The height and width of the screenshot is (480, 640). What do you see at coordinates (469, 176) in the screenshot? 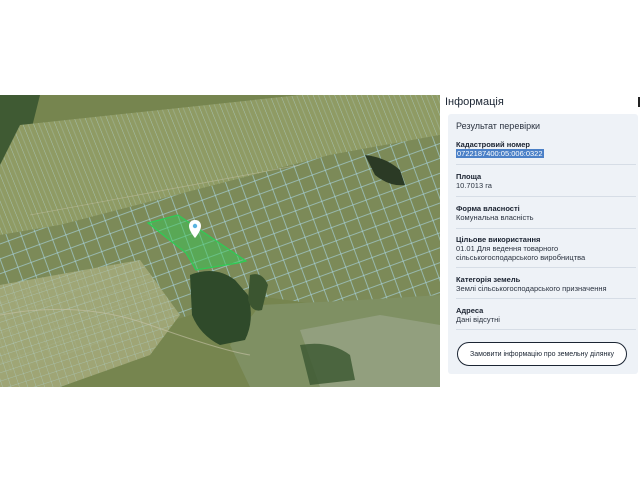
I see `field-label: Площа` at bounding box center [469, 176].